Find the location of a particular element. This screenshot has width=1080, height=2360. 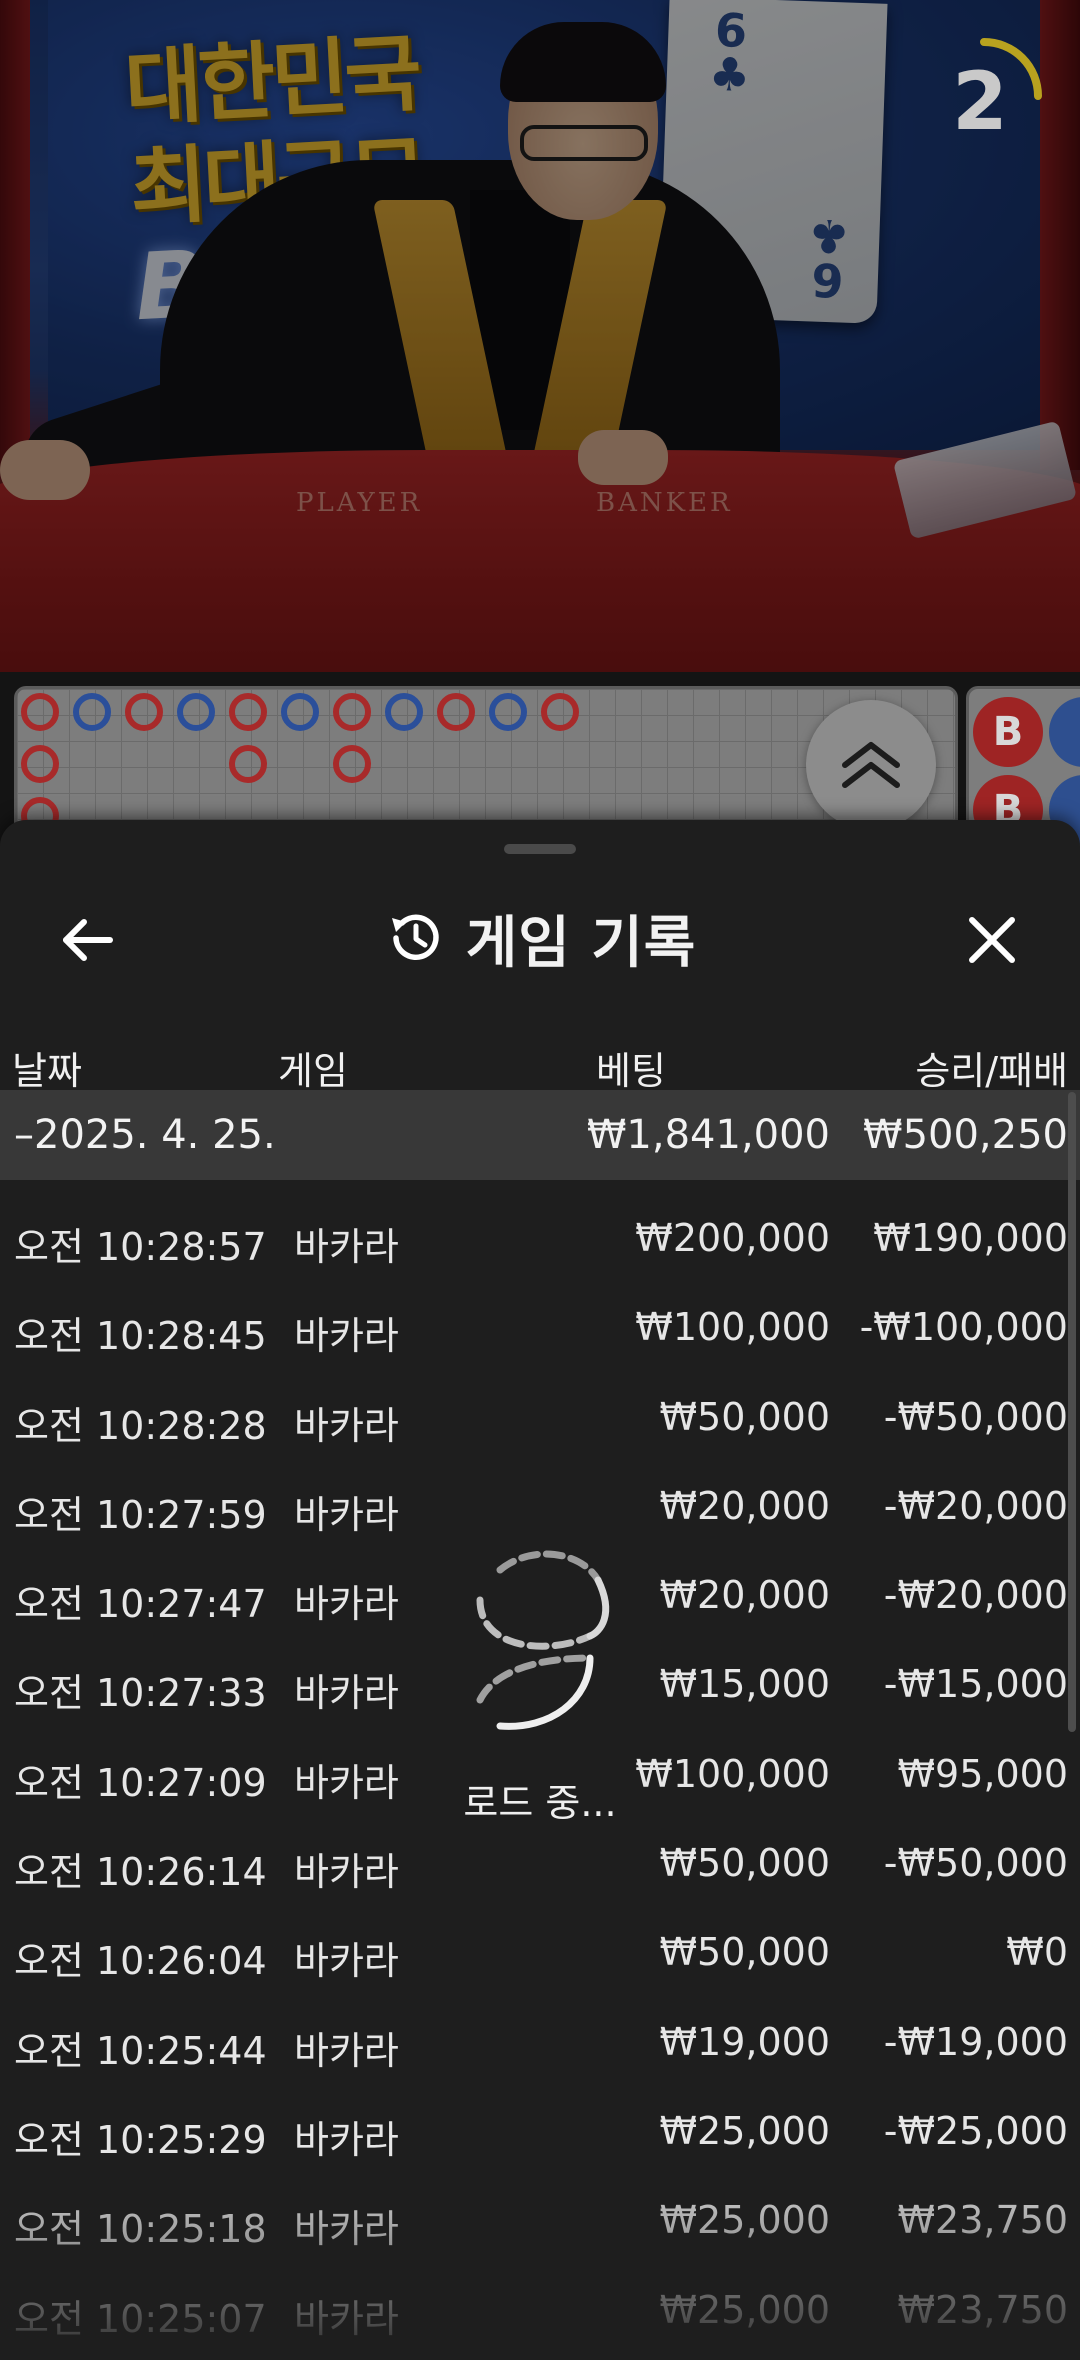

loading-spinner-icon is located at coordinates (543, 1640).